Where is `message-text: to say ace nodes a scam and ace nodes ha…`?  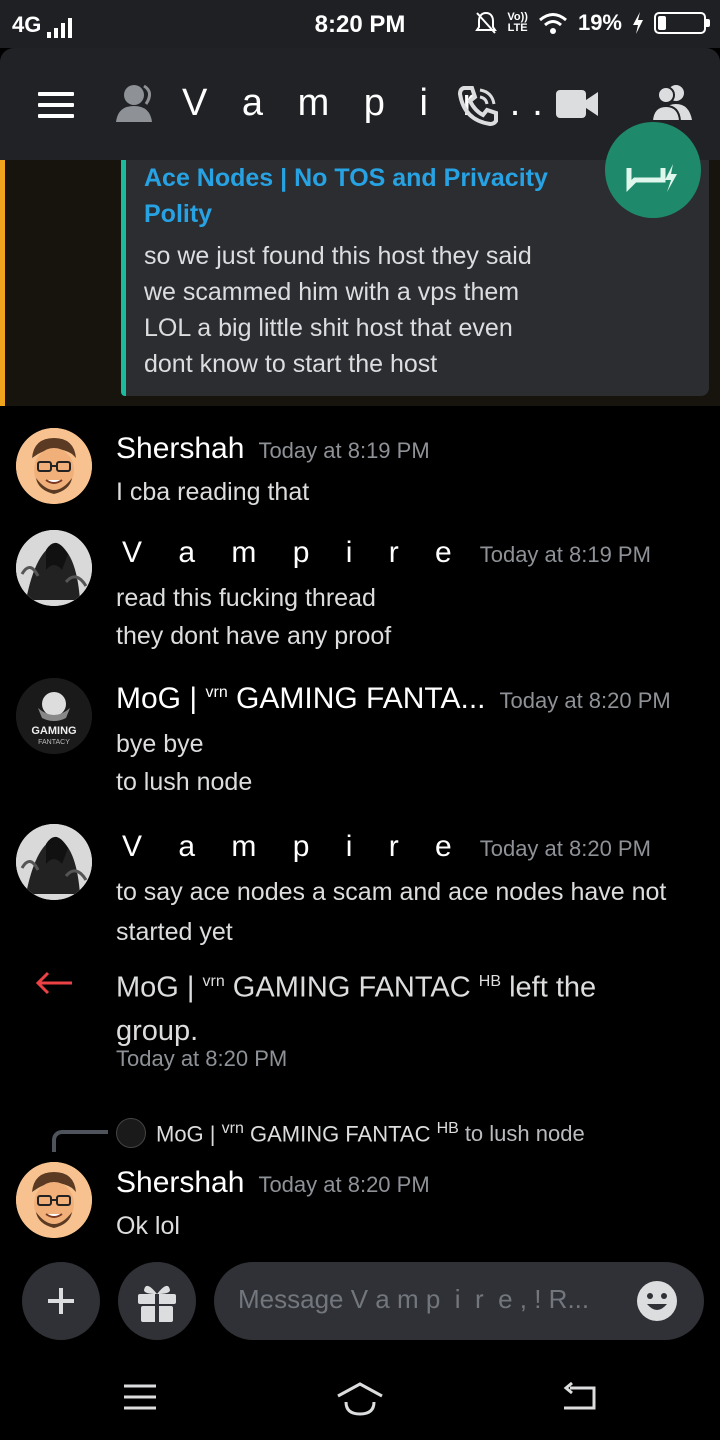 message-text: to say ace nodes a scam and ace nodes ha… is located at coordinates (391, 892).